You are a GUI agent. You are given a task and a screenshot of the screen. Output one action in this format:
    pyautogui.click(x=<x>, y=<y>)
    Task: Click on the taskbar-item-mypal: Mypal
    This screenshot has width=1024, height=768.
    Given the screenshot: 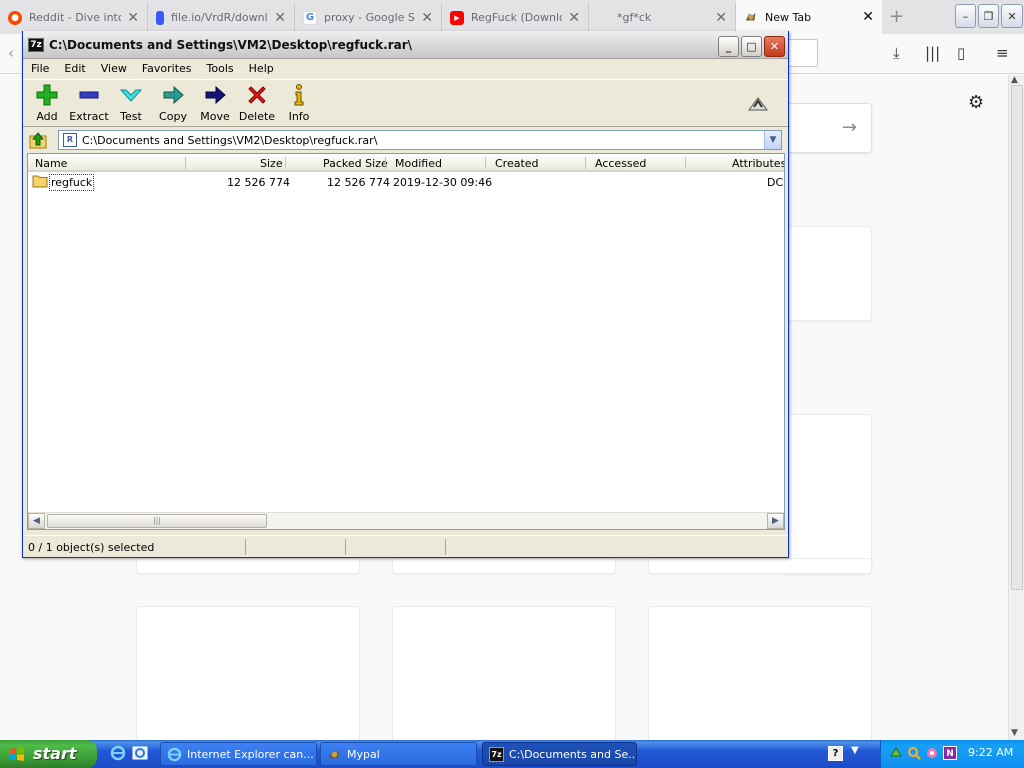 What is the action you would take?
    pyautogui.click(x=398, y=754)
    